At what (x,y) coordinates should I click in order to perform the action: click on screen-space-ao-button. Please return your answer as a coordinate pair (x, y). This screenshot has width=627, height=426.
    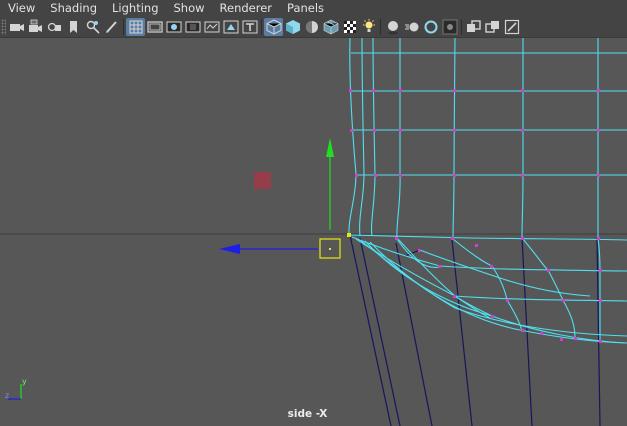
    Looking at the image, I should click on (392, 27).